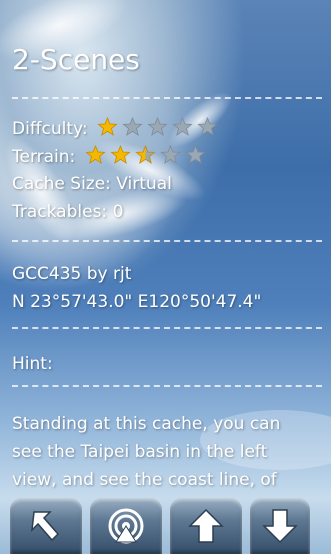  What do you see at coordinates (76, 59) in the screenshot?
I see `page-title: 2-Scenes` at bounding box center [76, 59].